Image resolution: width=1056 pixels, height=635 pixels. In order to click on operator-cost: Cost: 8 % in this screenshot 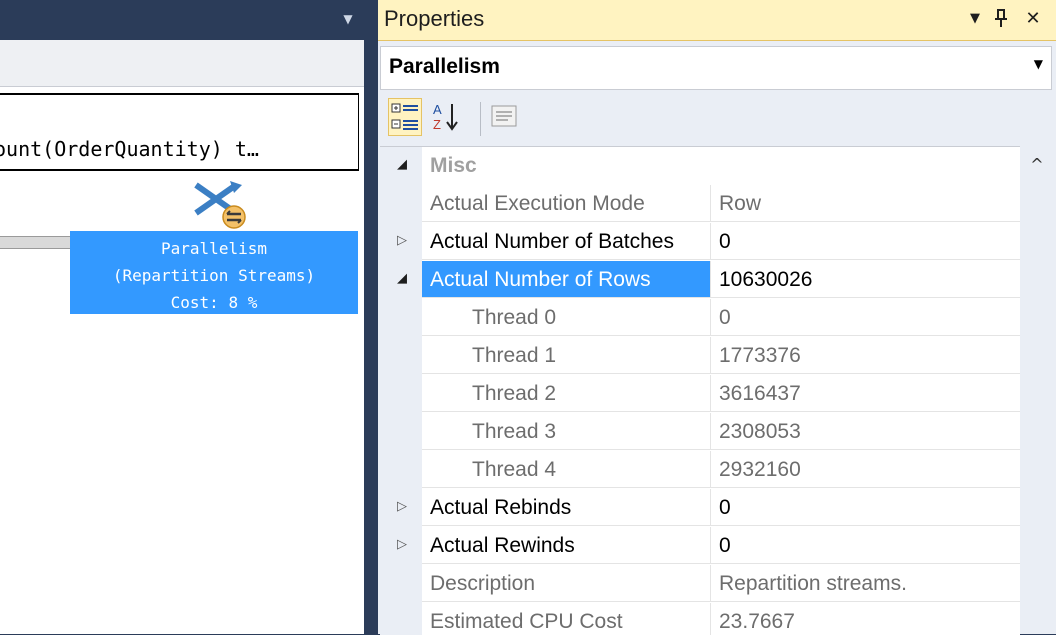, I will do `click(214, 302)`.